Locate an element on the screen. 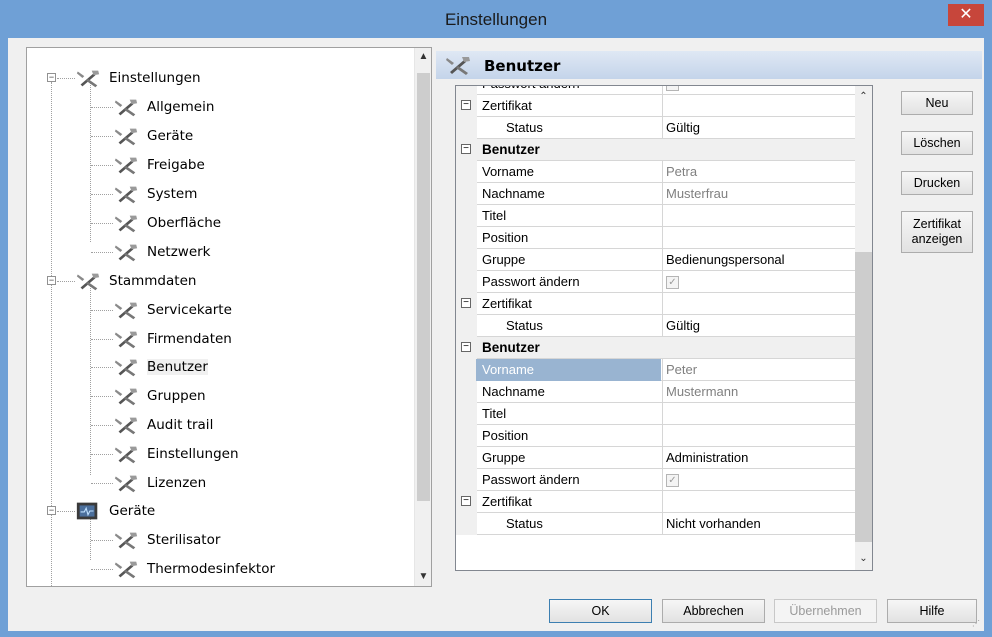 This screenshot has width=992, height=637. apply-button: Übernehmen is located at coordinates (825, 611).